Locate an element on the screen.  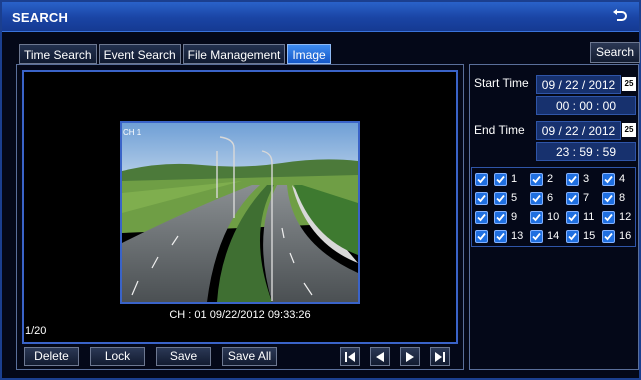
channel-number: 8 is located at coordinates (622, 198).